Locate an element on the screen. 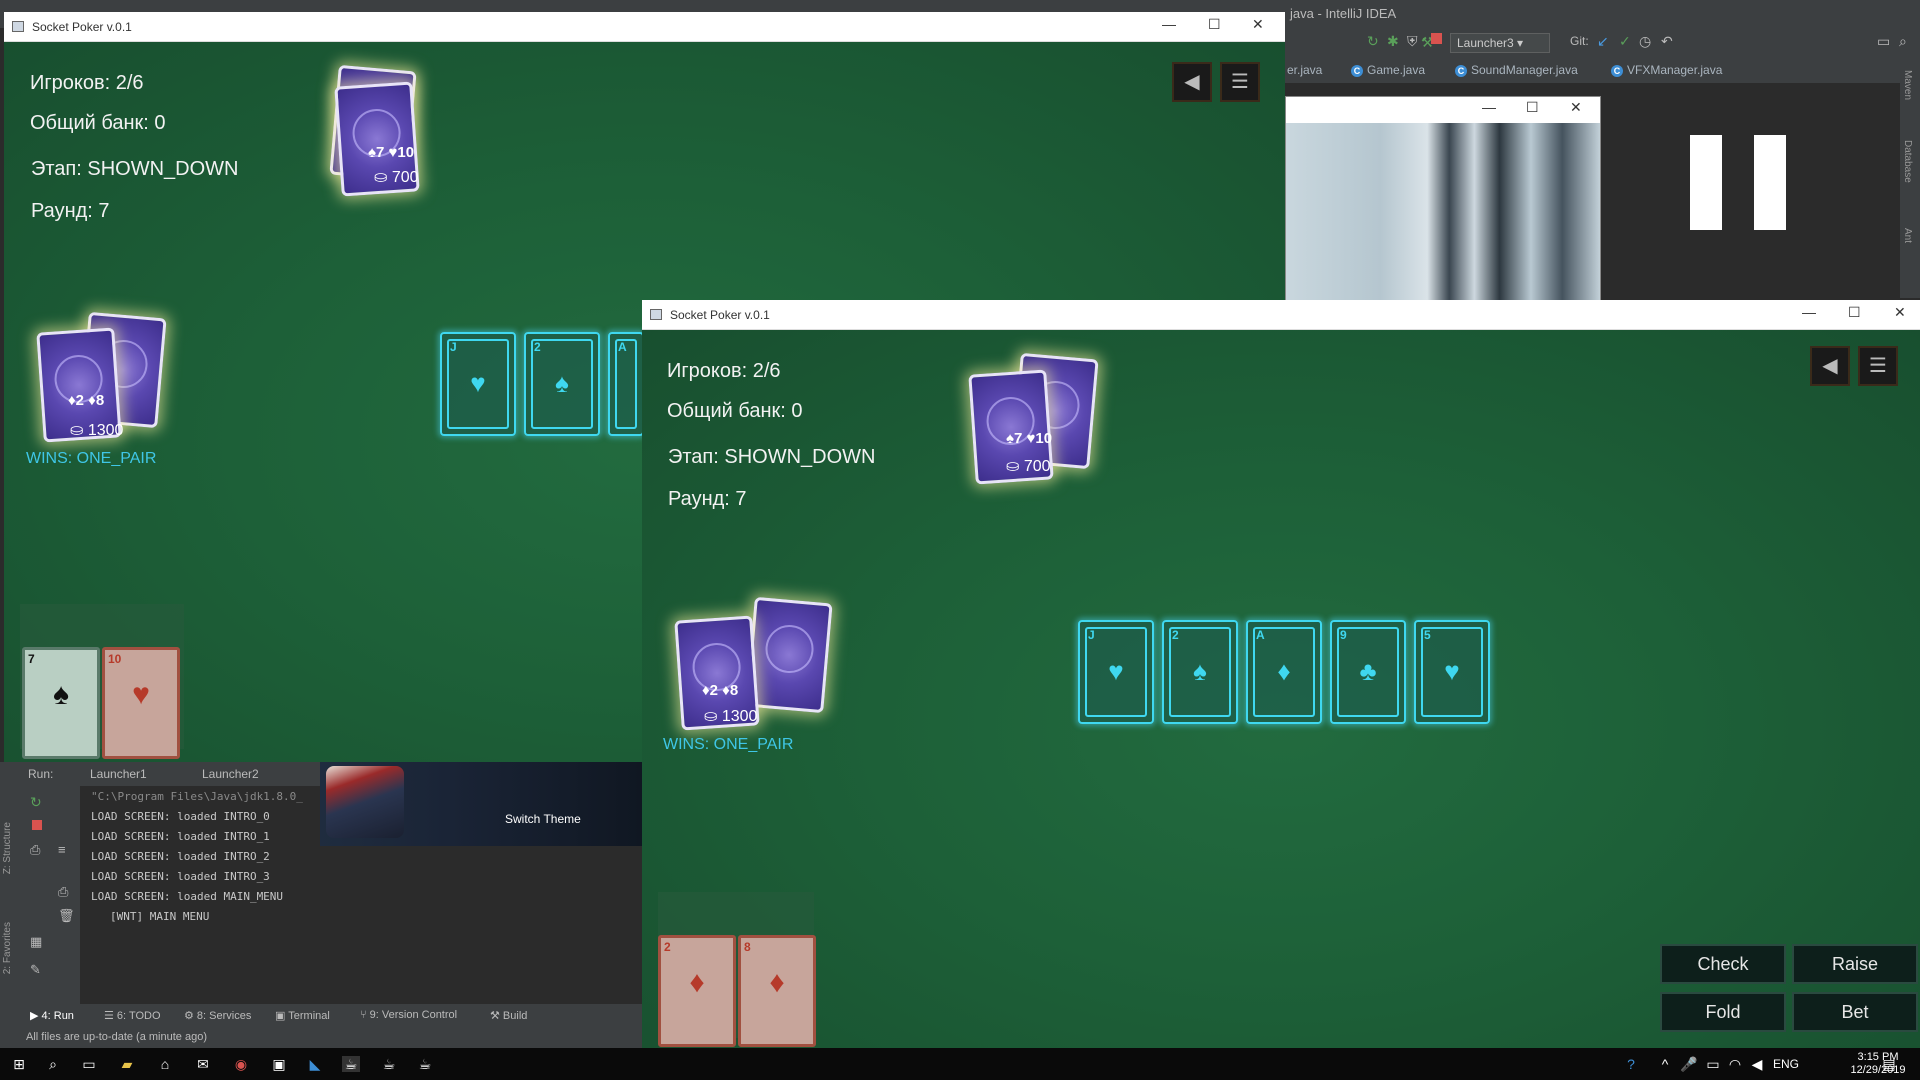 The image size is (1920, 1080). store-icon: ⌂ is located at coordinates (165, 1064).